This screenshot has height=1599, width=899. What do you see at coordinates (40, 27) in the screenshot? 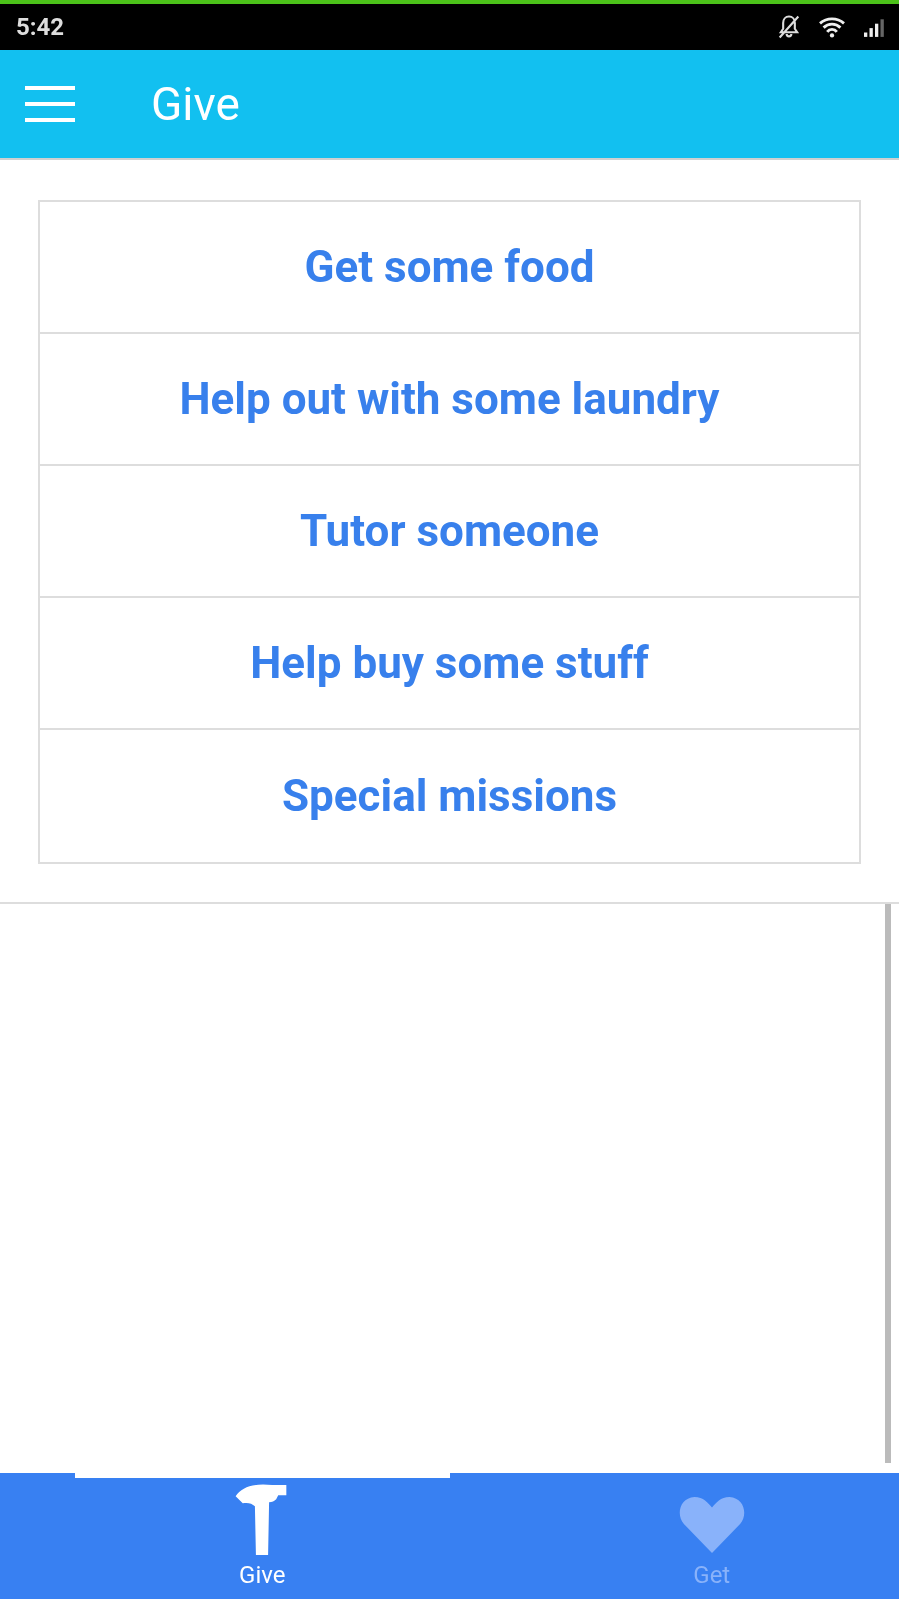
I see `status-time: 5:42` at bounding box center [40, 27].